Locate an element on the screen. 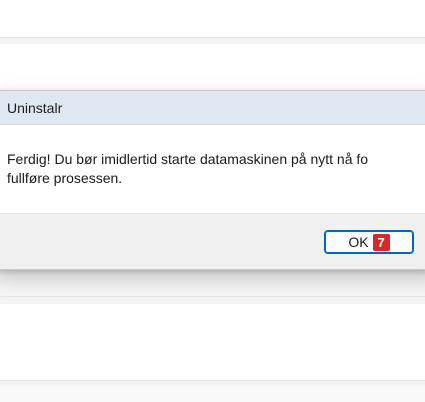 This screenshot has width=425, height=402. background-panel-top is located at coordinates (212, 18).